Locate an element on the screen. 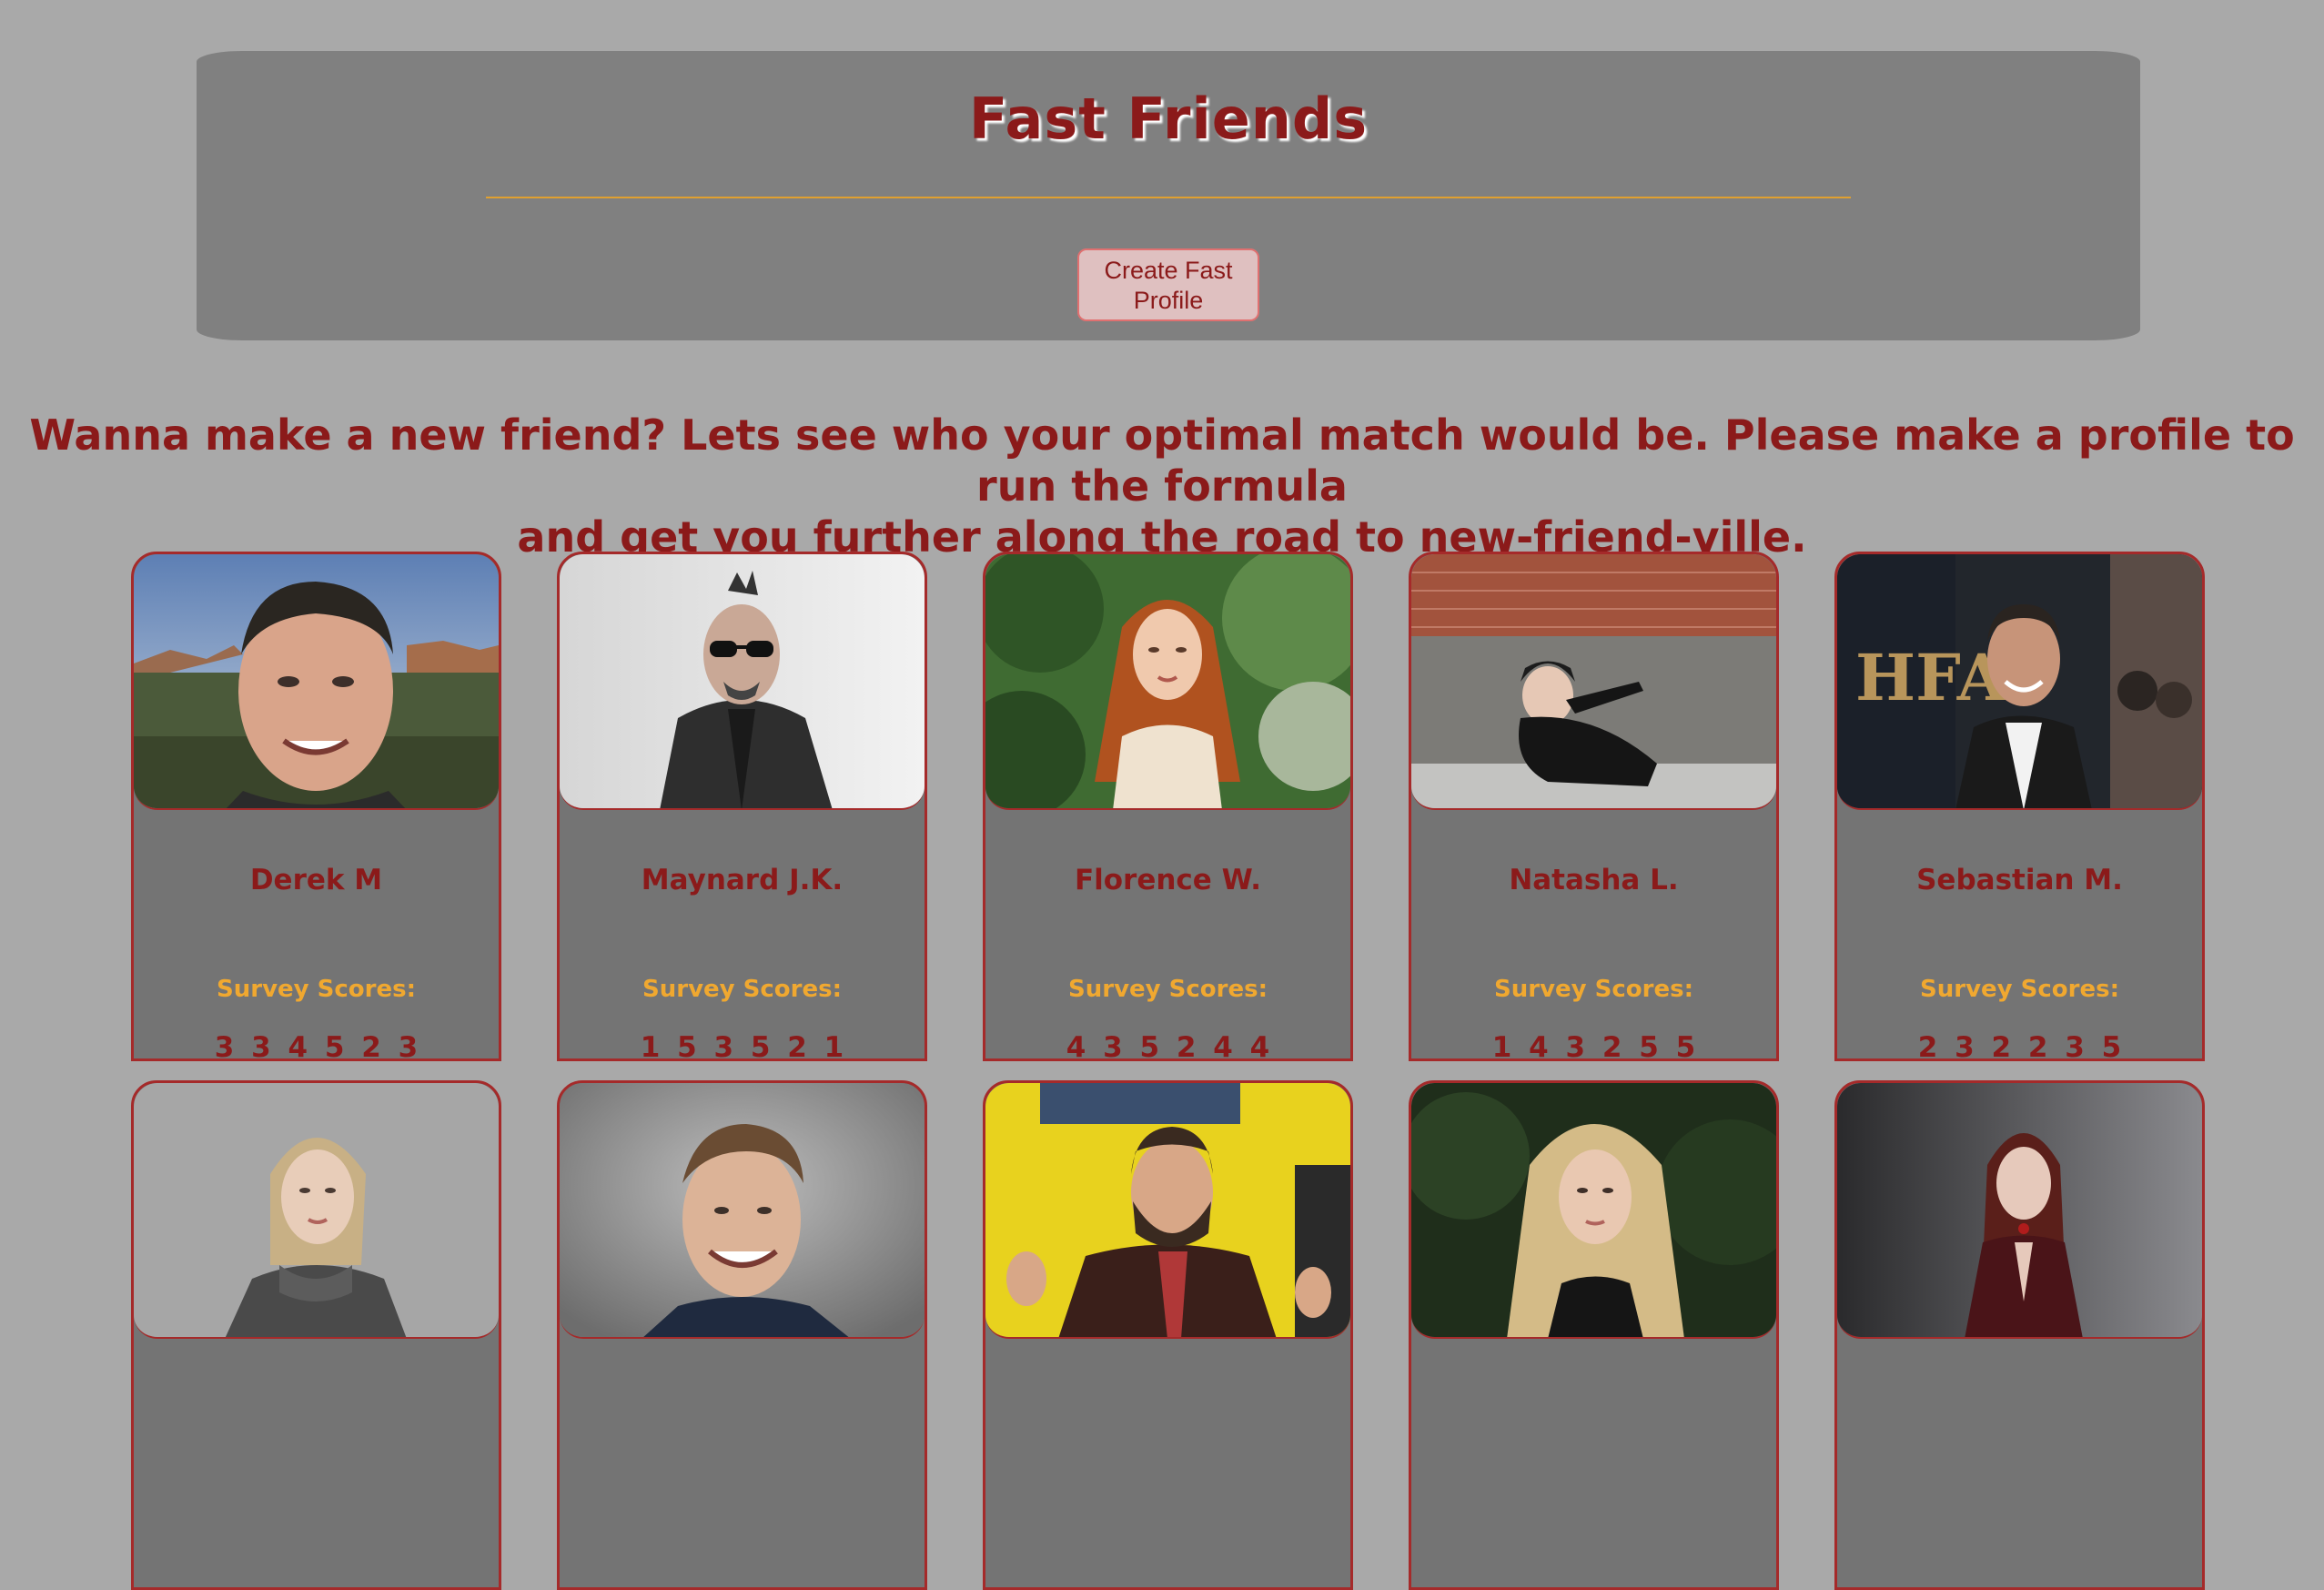  profile-name: Sebastian M. is located at coordinates (2019, 880).